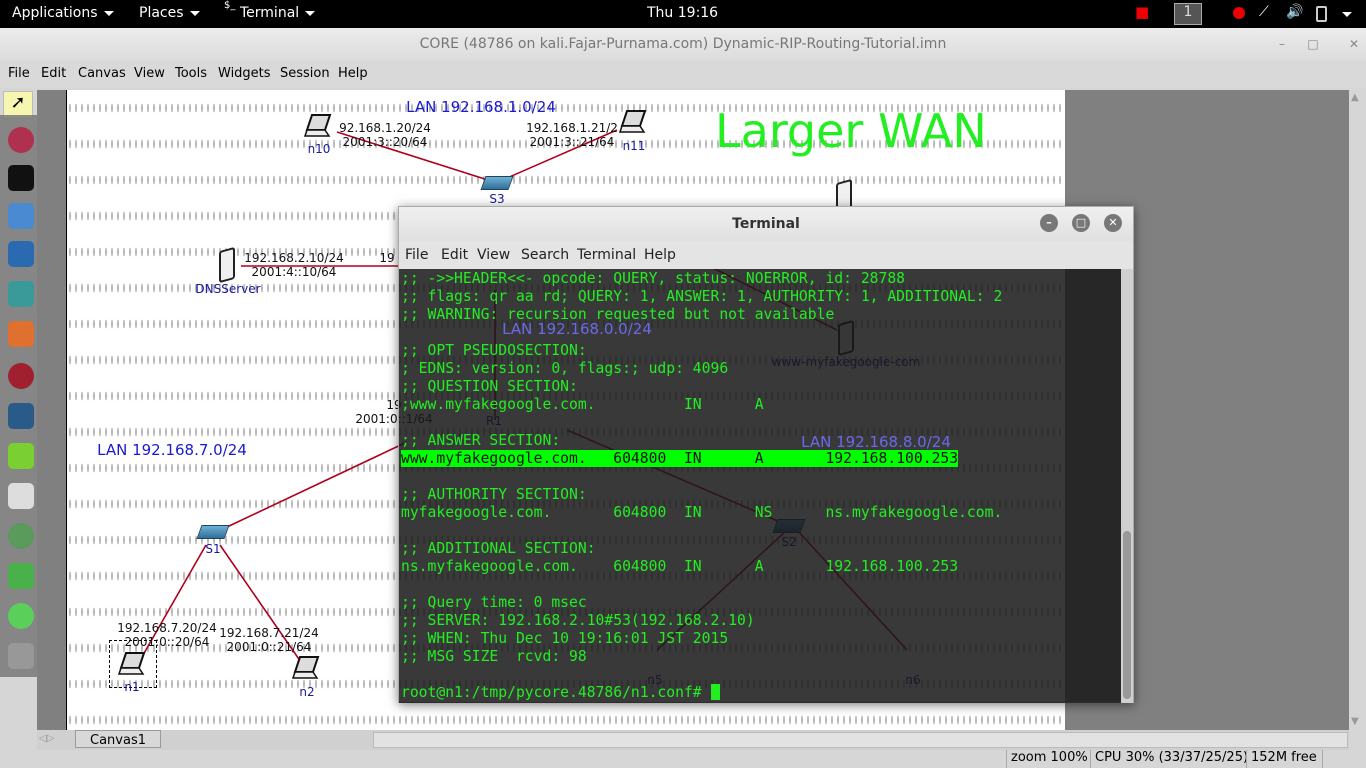 This screenshot has width=1366, height=768. What do you see at coordinates (21, 576) in the screenshot?
I see `app-icon-green` at bounding box center [21, 576].